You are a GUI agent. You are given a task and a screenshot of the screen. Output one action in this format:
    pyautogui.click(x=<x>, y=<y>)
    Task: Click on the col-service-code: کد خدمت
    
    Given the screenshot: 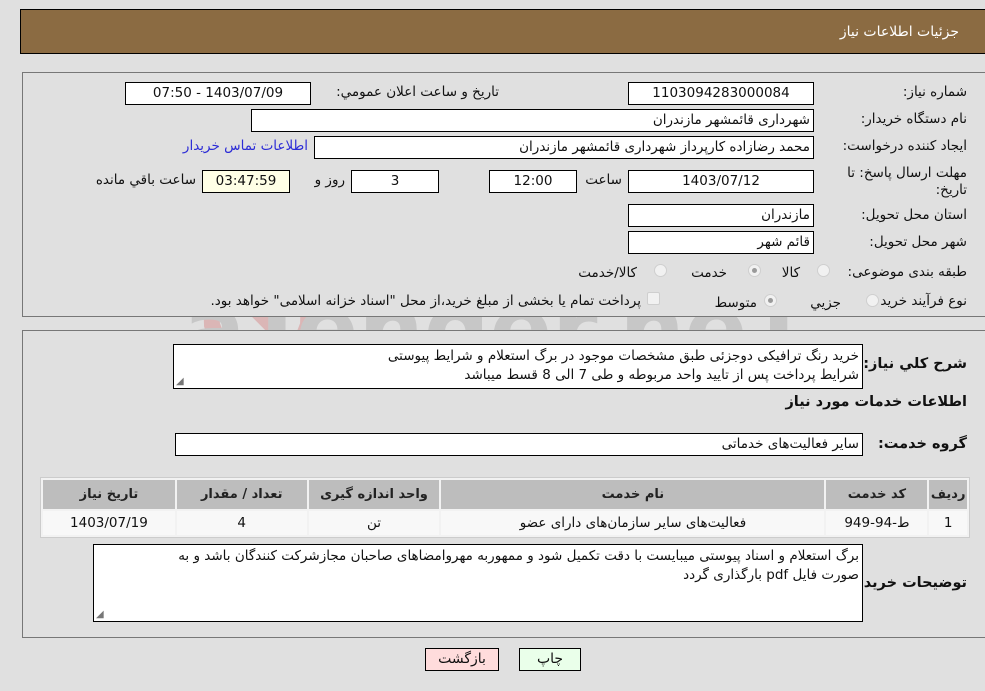 What is the action you would take?
    pyautogui.click(x=877, y=494)
    